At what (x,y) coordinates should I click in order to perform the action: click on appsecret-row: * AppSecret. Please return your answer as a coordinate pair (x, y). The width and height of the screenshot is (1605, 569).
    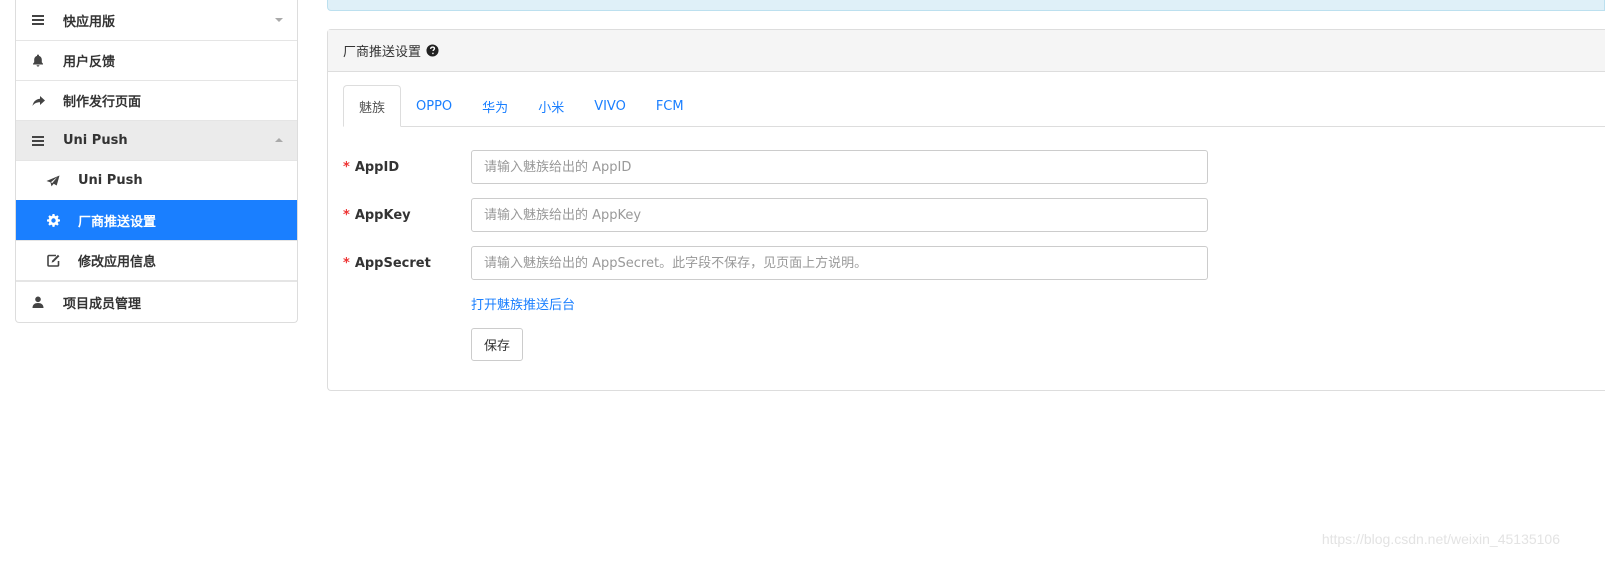
    Looking at the image, I should click on (775, 263).